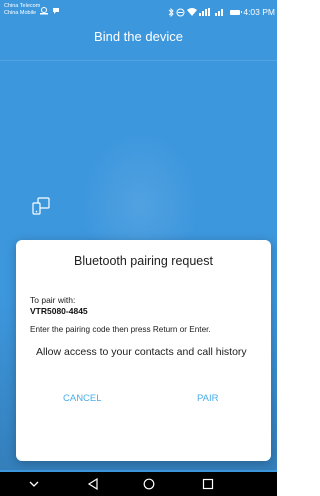 The width and height of the screenshot is (320, 496). I want to click on status-right: 4:03 PM, so click(221, 12).